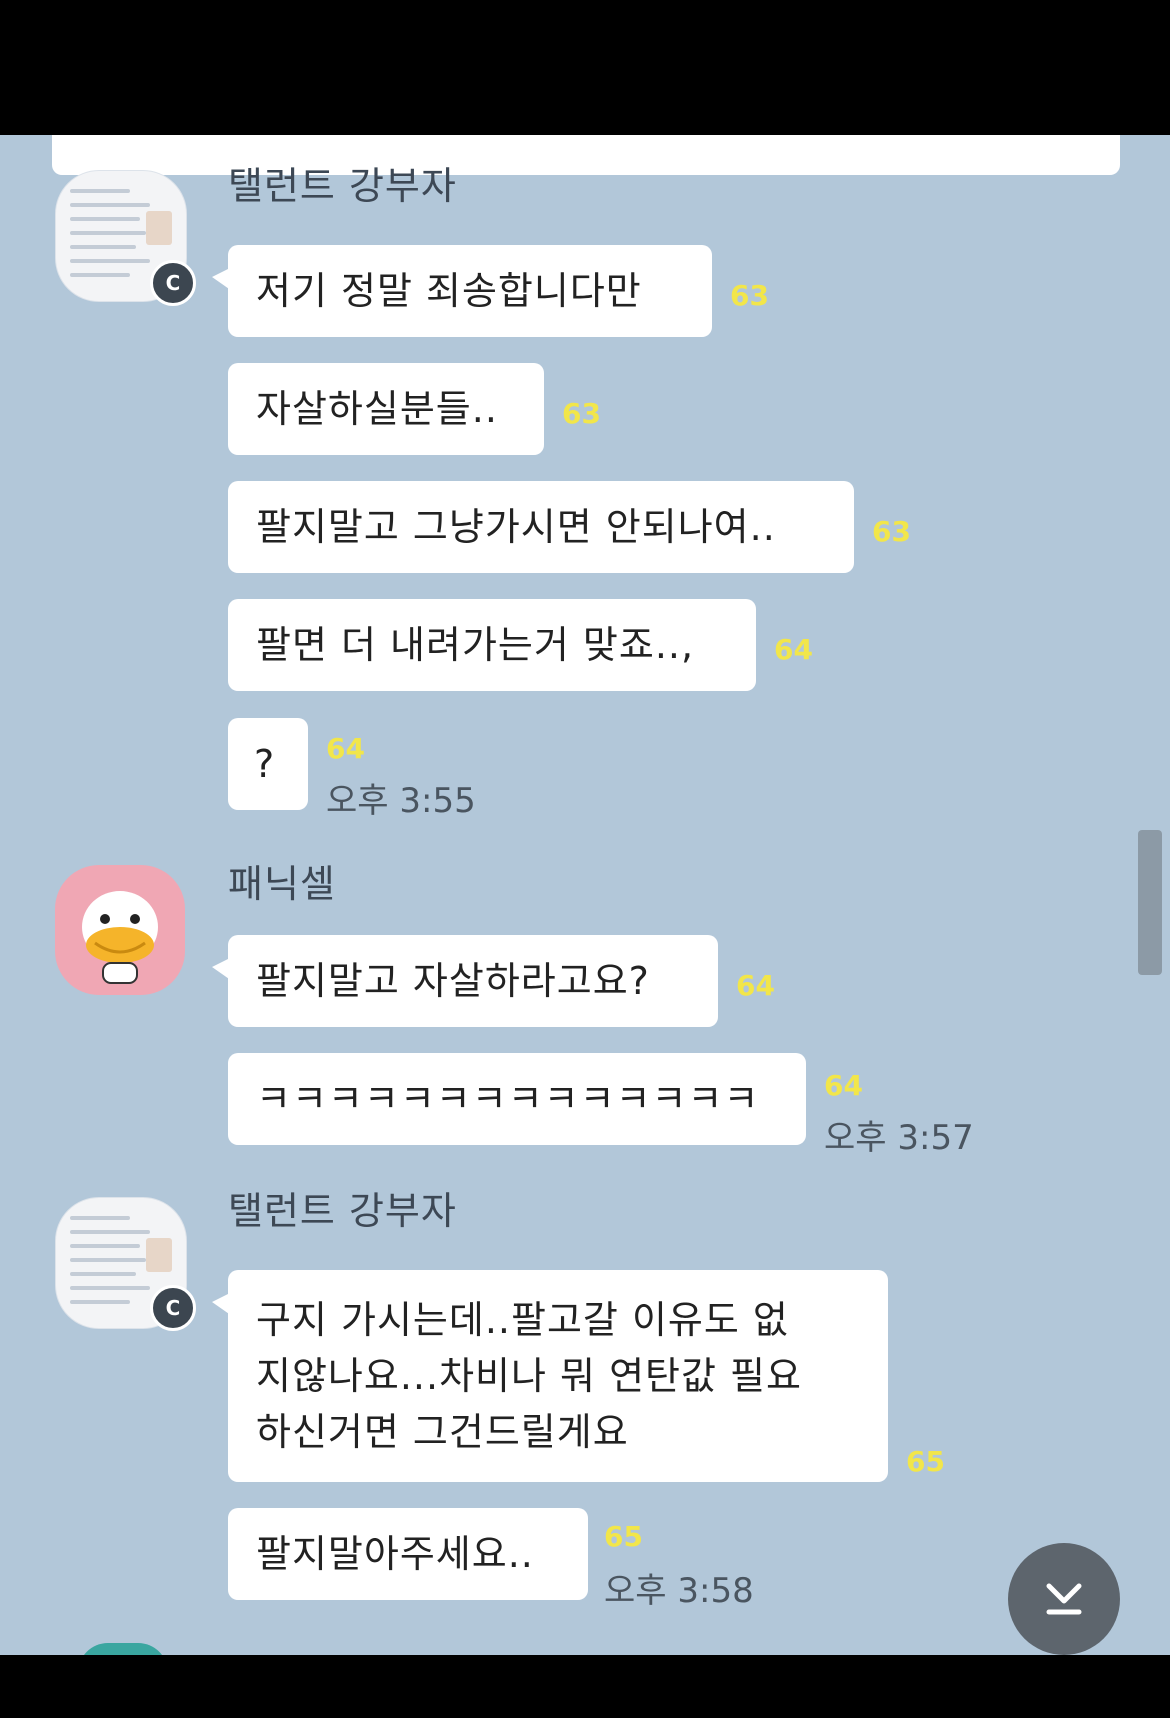 This screenshot has height=1718, width=1170. What do you see at coordinates (585, 1686) in the screenshot?
I see `bottom-letterbox` at bounding box center [585, 1686].